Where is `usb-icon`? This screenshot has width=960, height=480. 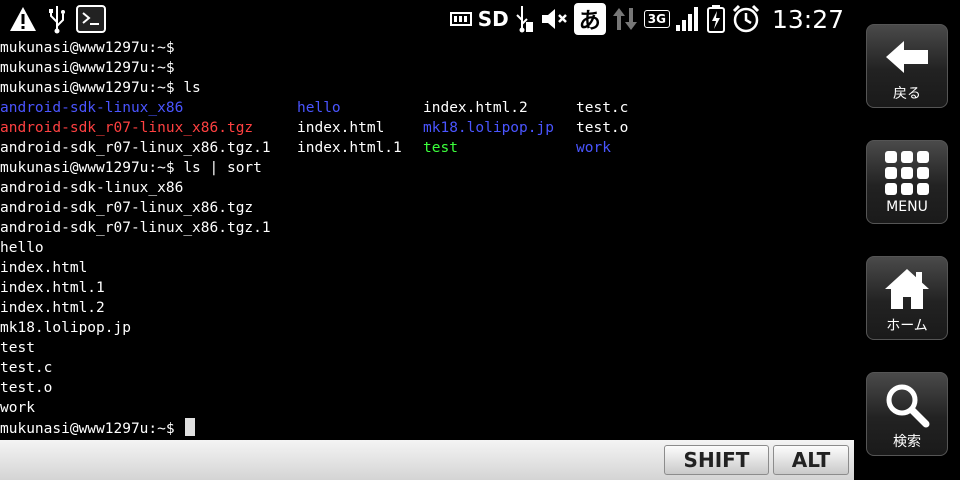 usb-icon is located at coordinates (57, 19).